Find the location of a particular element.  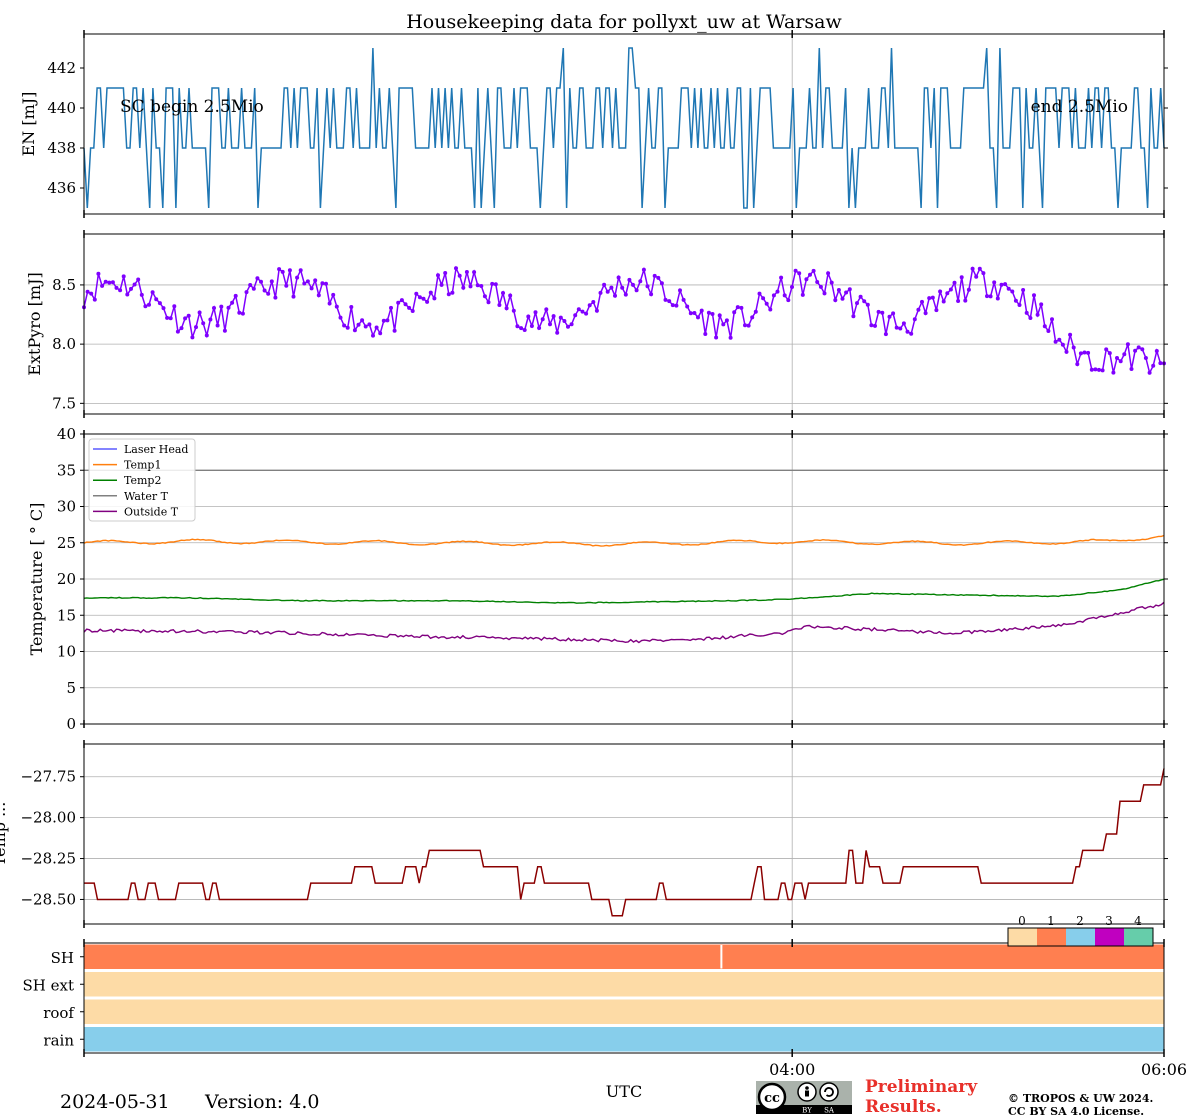

preliminary-line1: Preliminary is located at coordinates (921, 1087).